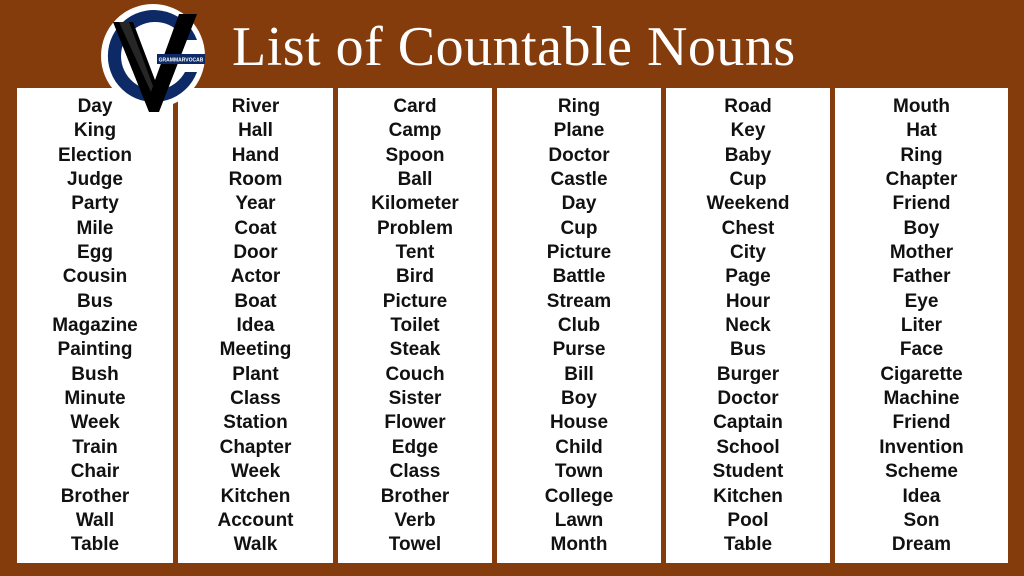 The image size is (1024, 576). Describe the element at coordinates (95, 399) in the screenshot. I see `noun-item: Minute` at that location.